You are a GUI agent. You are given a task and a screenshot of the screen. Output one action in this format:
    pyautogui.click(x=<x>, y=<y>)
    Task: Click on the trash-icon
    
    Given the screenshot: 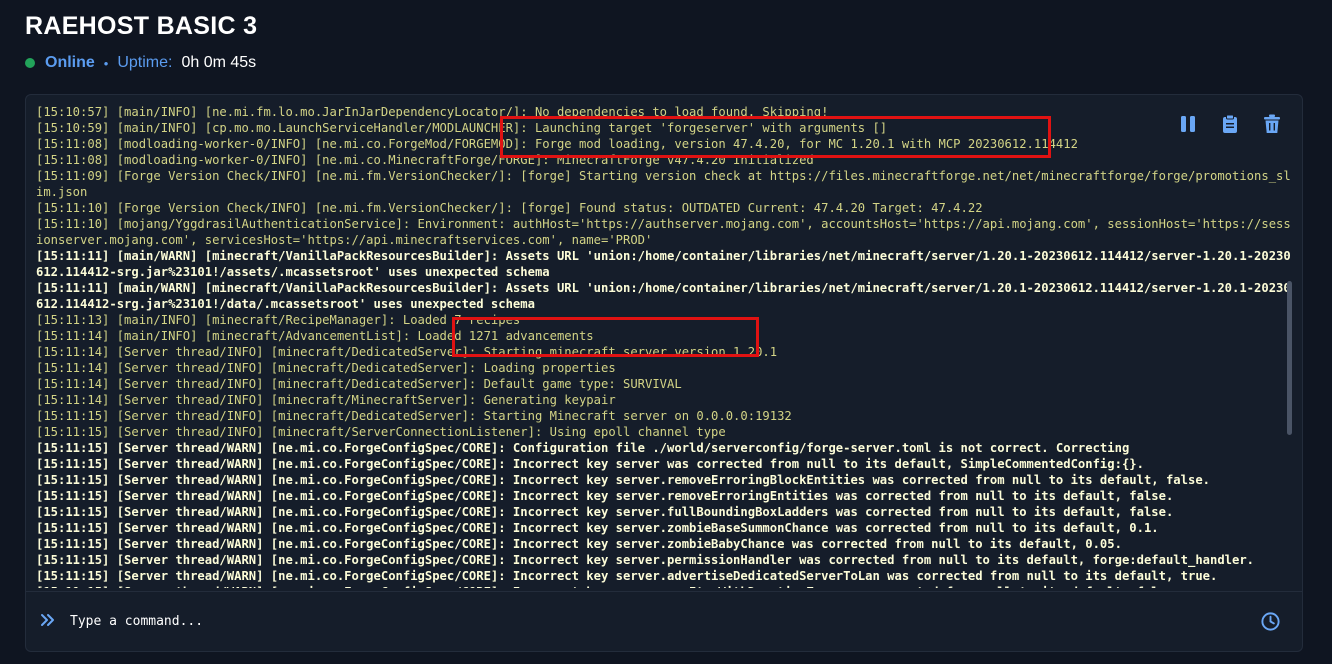 What is the action you would take?
    pyautogui.click(x=1271, y=123)
    